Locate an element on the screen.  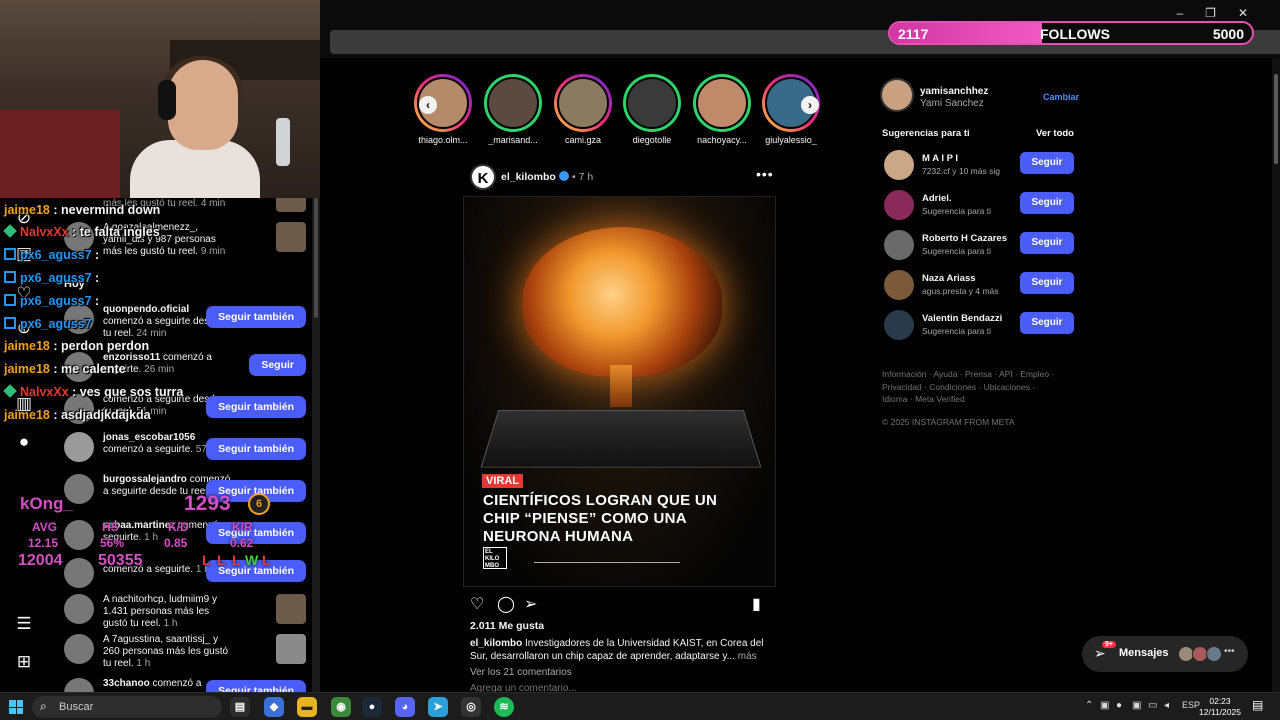
threads-grid-icon: ⊞ is located at coordinates (24, 662).